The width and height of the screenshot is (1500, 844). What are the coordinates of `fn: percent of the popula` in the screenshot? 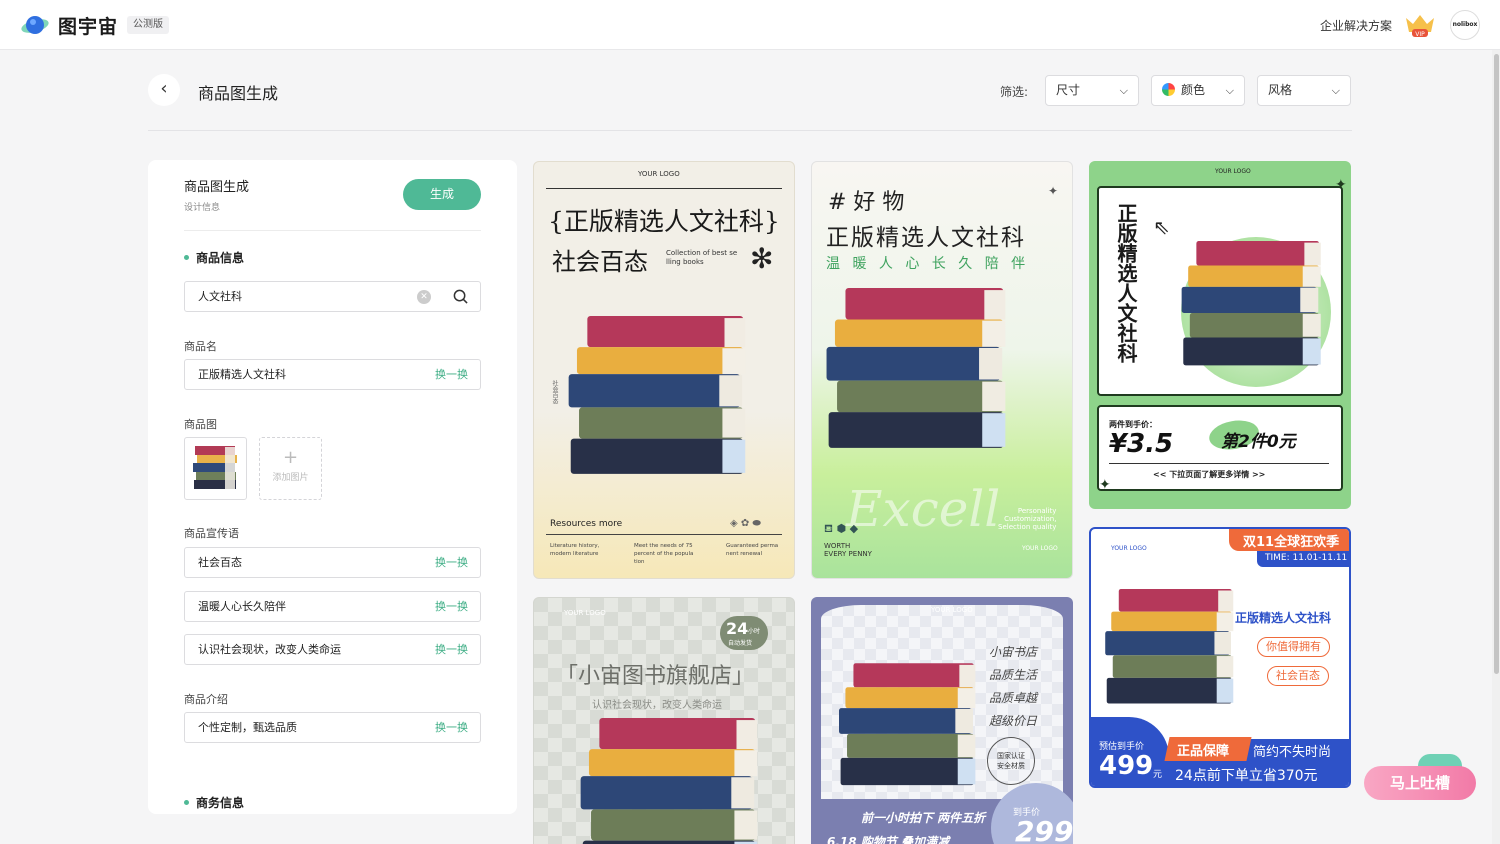 It's located at (664, 554).